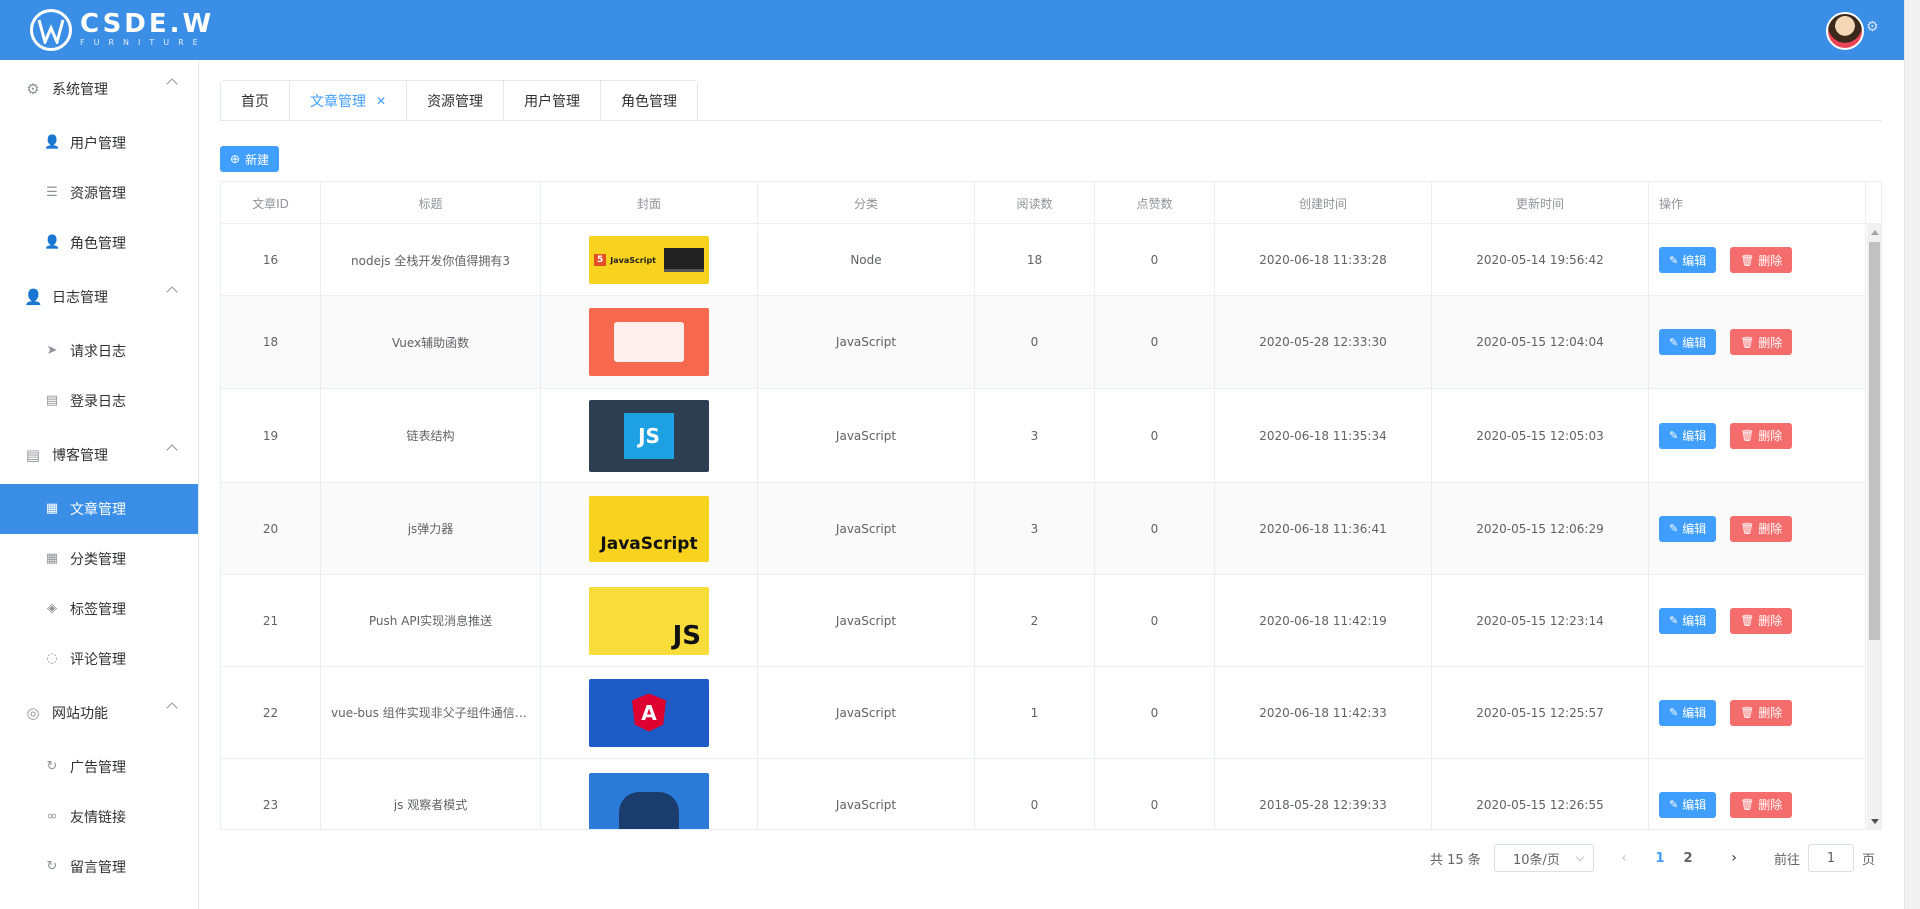  I want to click on user-avatar, so click(1845, 31).